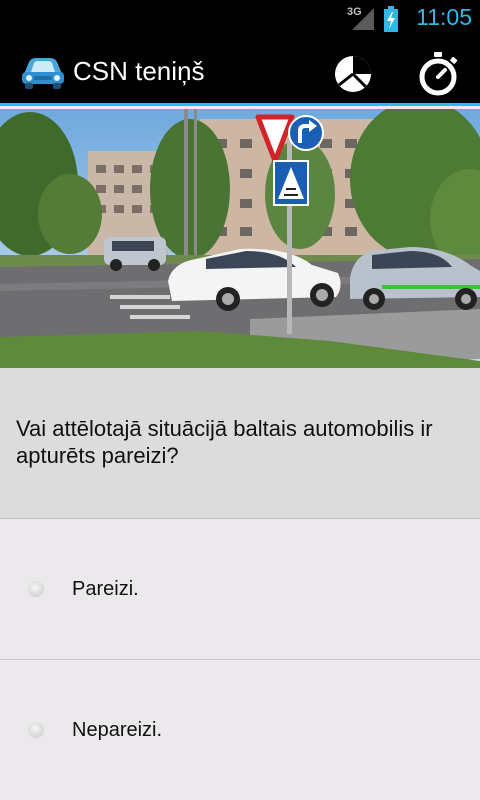 The width and height of the screenshot is (480, 800). What do you see at coordinates (438, 74) in the screenshot?
I see `stopwatch-icon` at bounding box center [438, 74].